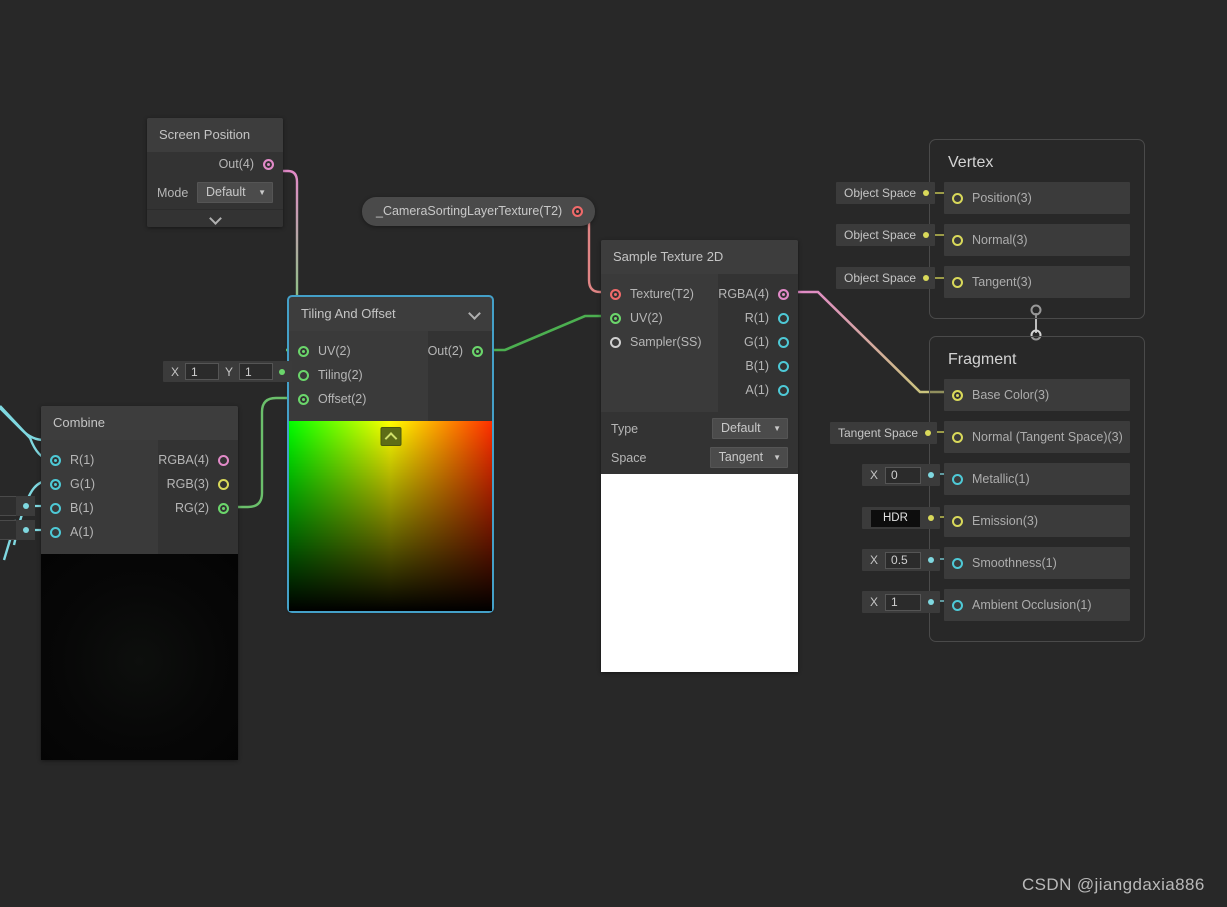  Describe the element at coordinates (228, 371) in the screenshot. I see `tiling-xy-widget: X 1 Y 1` at that location.